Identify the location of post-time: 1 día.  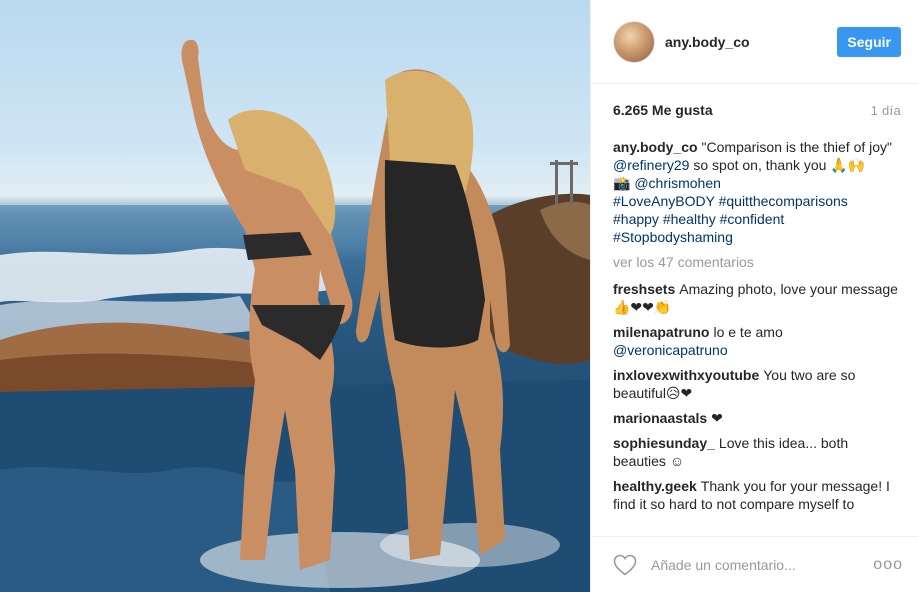
(886, 110).